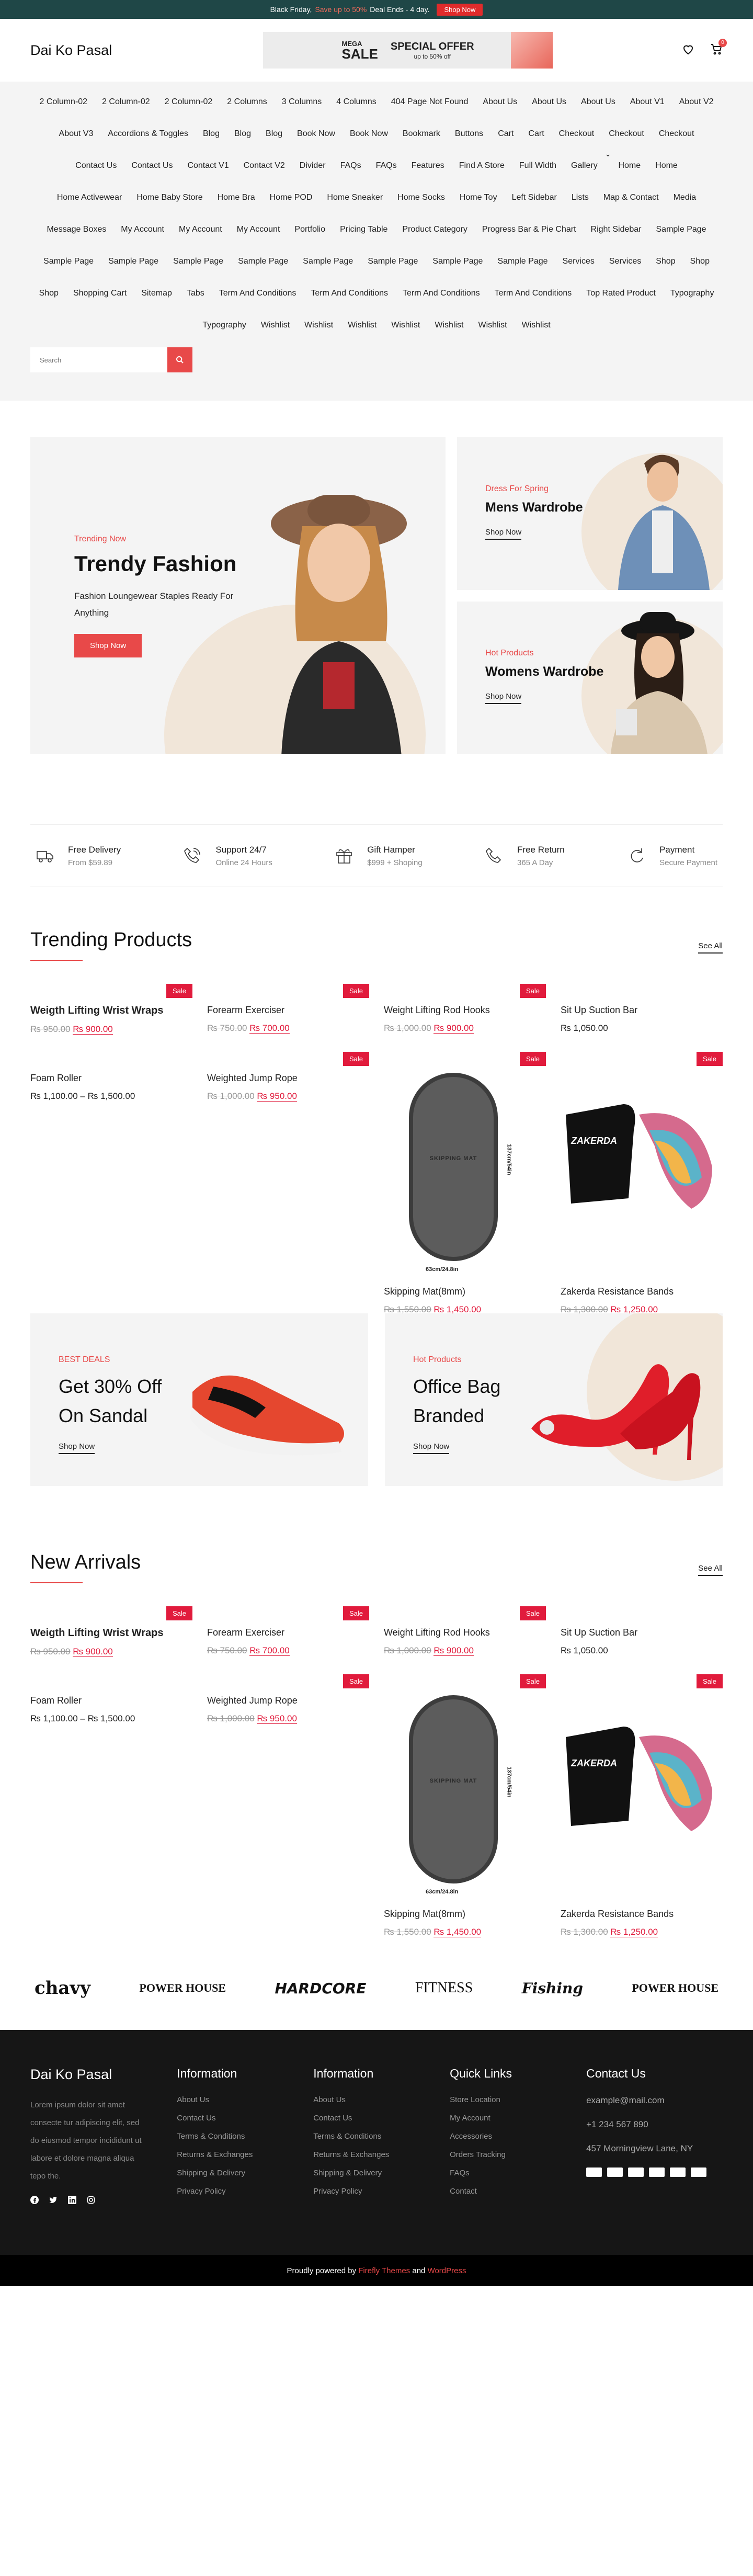 The width and height of the screenshot is (753, 2576). What do you see at coordinates (447, 2270) in the screenshot?
I see `wordpress-link: WordPress` at bounding box center [447, 2270].